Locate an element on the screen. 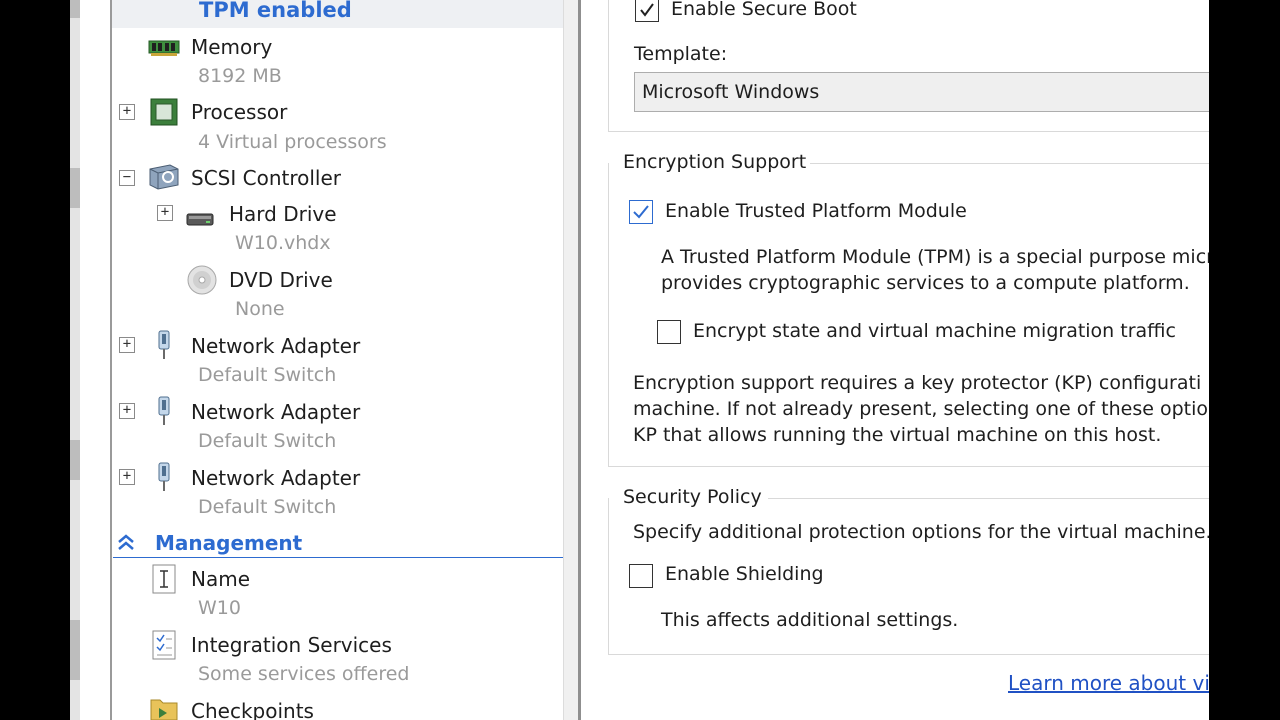 This screenshot has height=720, width=1280. tree-item-label: Checkpoints is located at coordinates (252, 709).